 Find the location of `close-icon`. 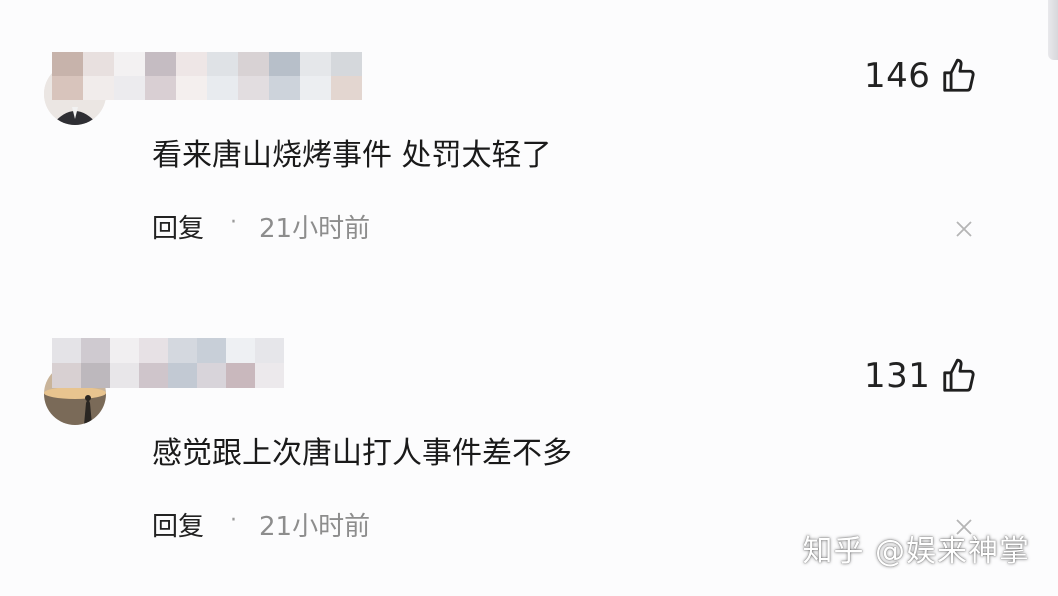

close-icon is located at coordinates (964, 229).